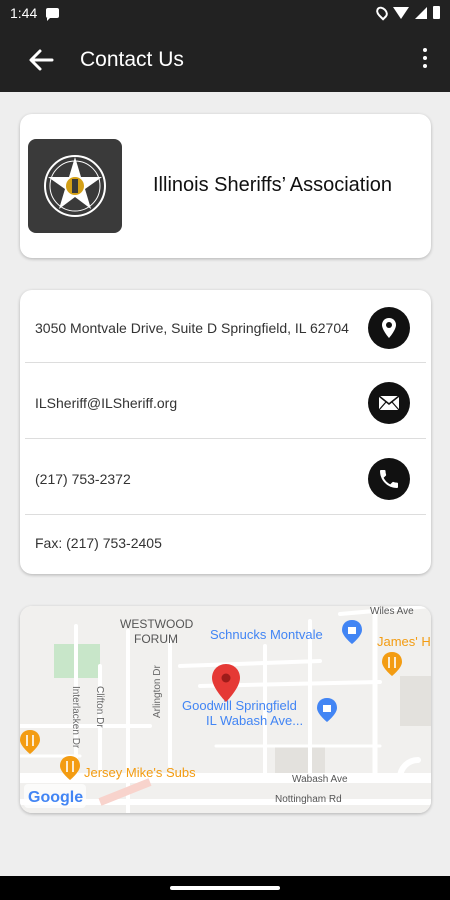  I want to click on home-gesture-handle, so click(225, 888).